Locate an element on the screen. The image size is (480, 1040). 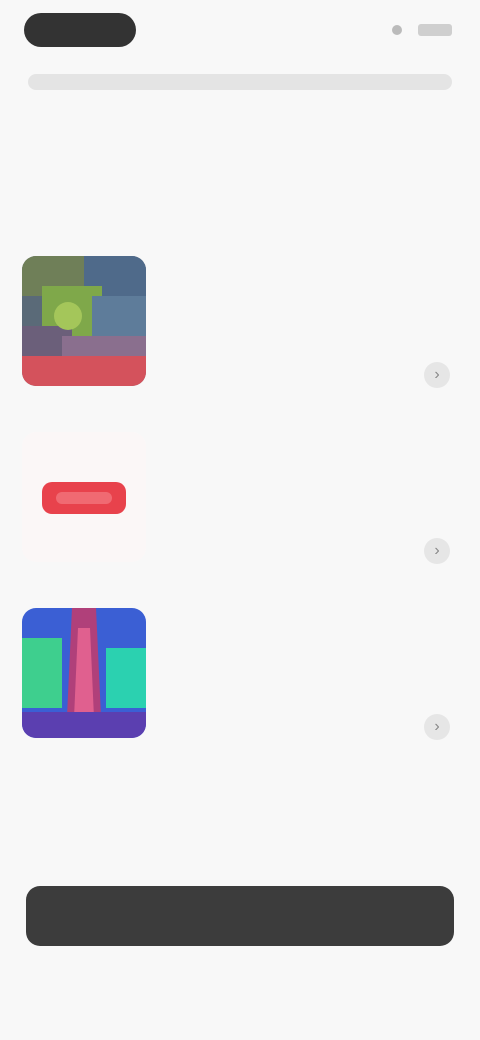
status-pill is located at coordinates (80, 30).